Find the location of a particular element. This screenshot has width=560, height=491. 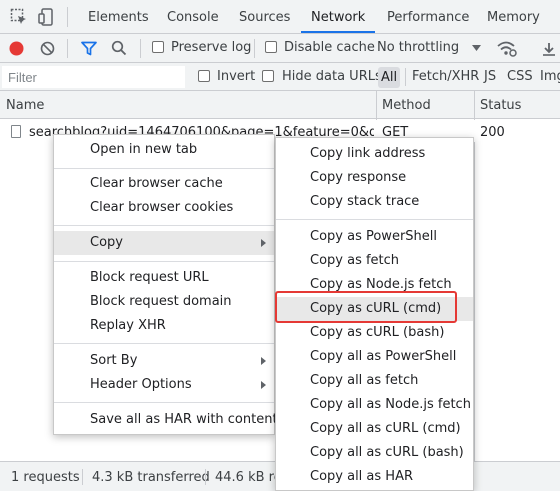

copy-all-as-fetch: Copy all as fetch is located at coordinates (374, 381).